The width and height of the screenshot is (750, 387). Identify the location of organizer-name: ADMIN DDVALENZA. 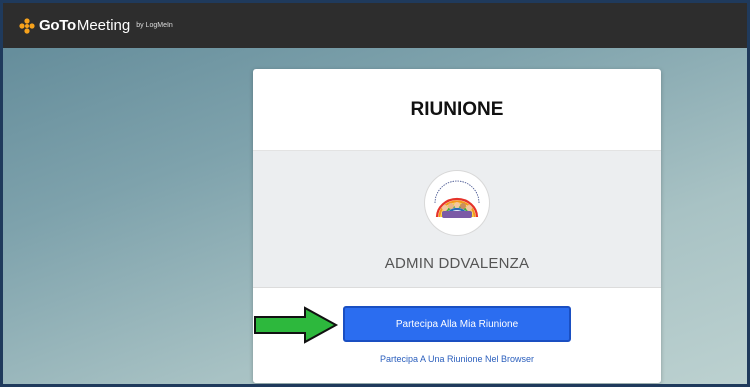
(457, 263).